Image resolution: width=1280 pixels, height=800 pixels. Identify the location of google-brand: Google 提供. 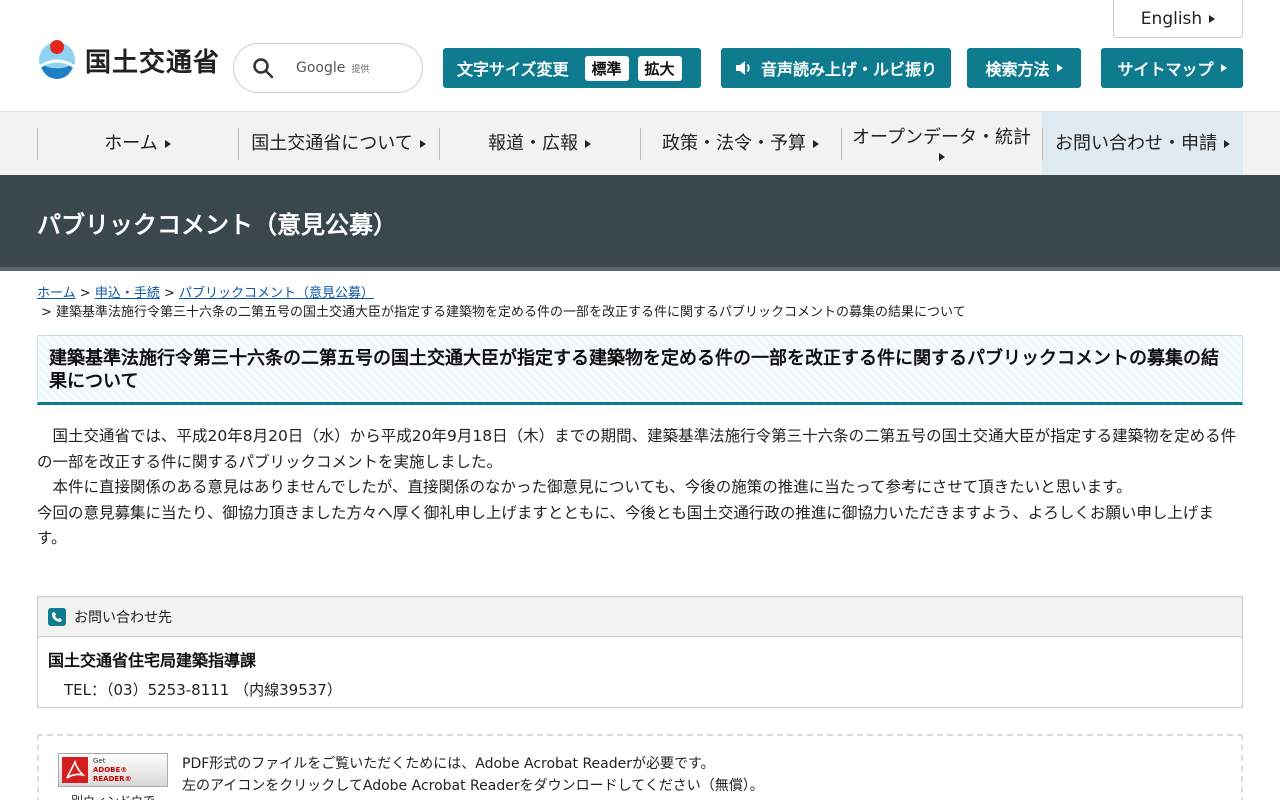
(332, 68).